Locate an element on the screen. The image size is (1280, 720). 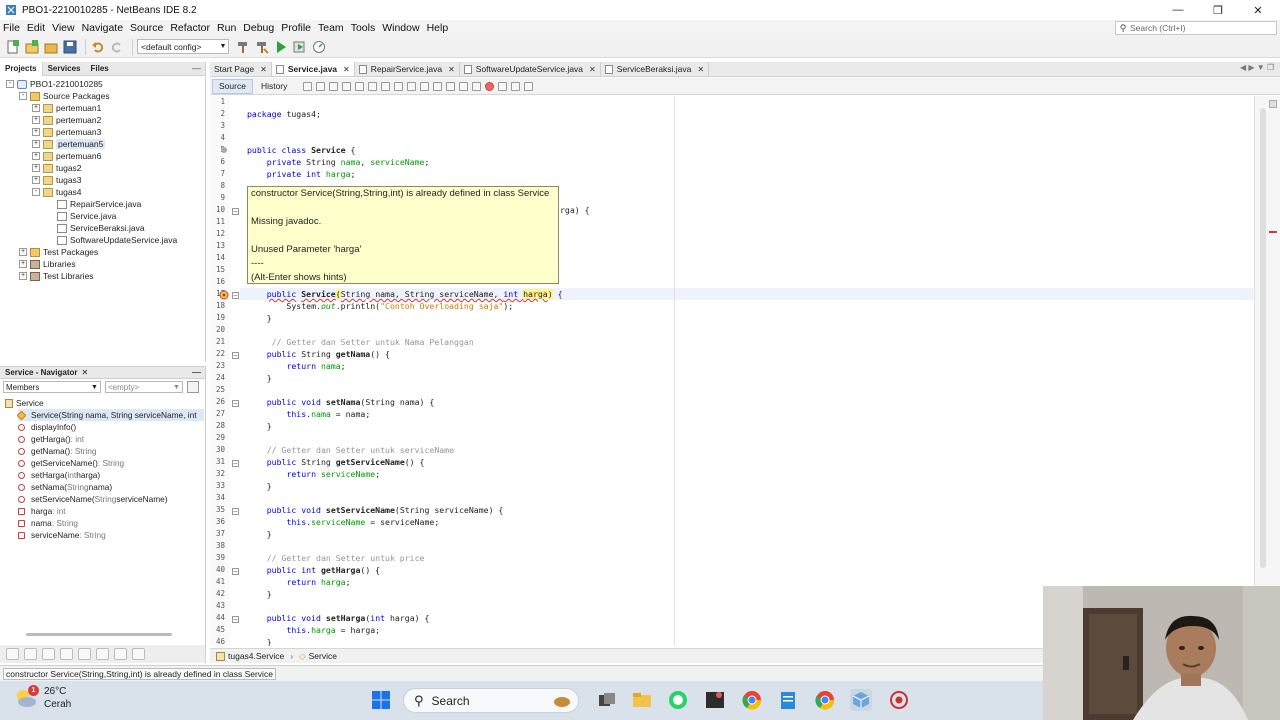
editor-tab-service: Service.java ✕ is located at coordinates (313, 69).